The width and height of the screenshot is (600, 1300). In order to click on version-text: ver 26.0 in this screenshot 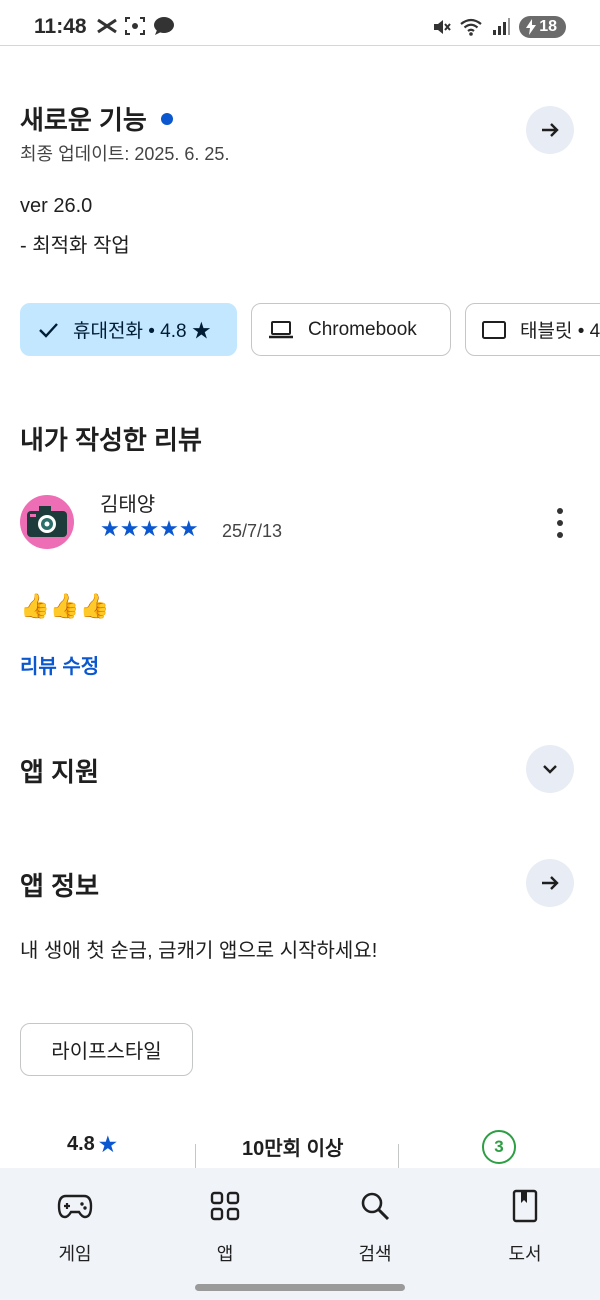, I will do `click(56, 206)`.